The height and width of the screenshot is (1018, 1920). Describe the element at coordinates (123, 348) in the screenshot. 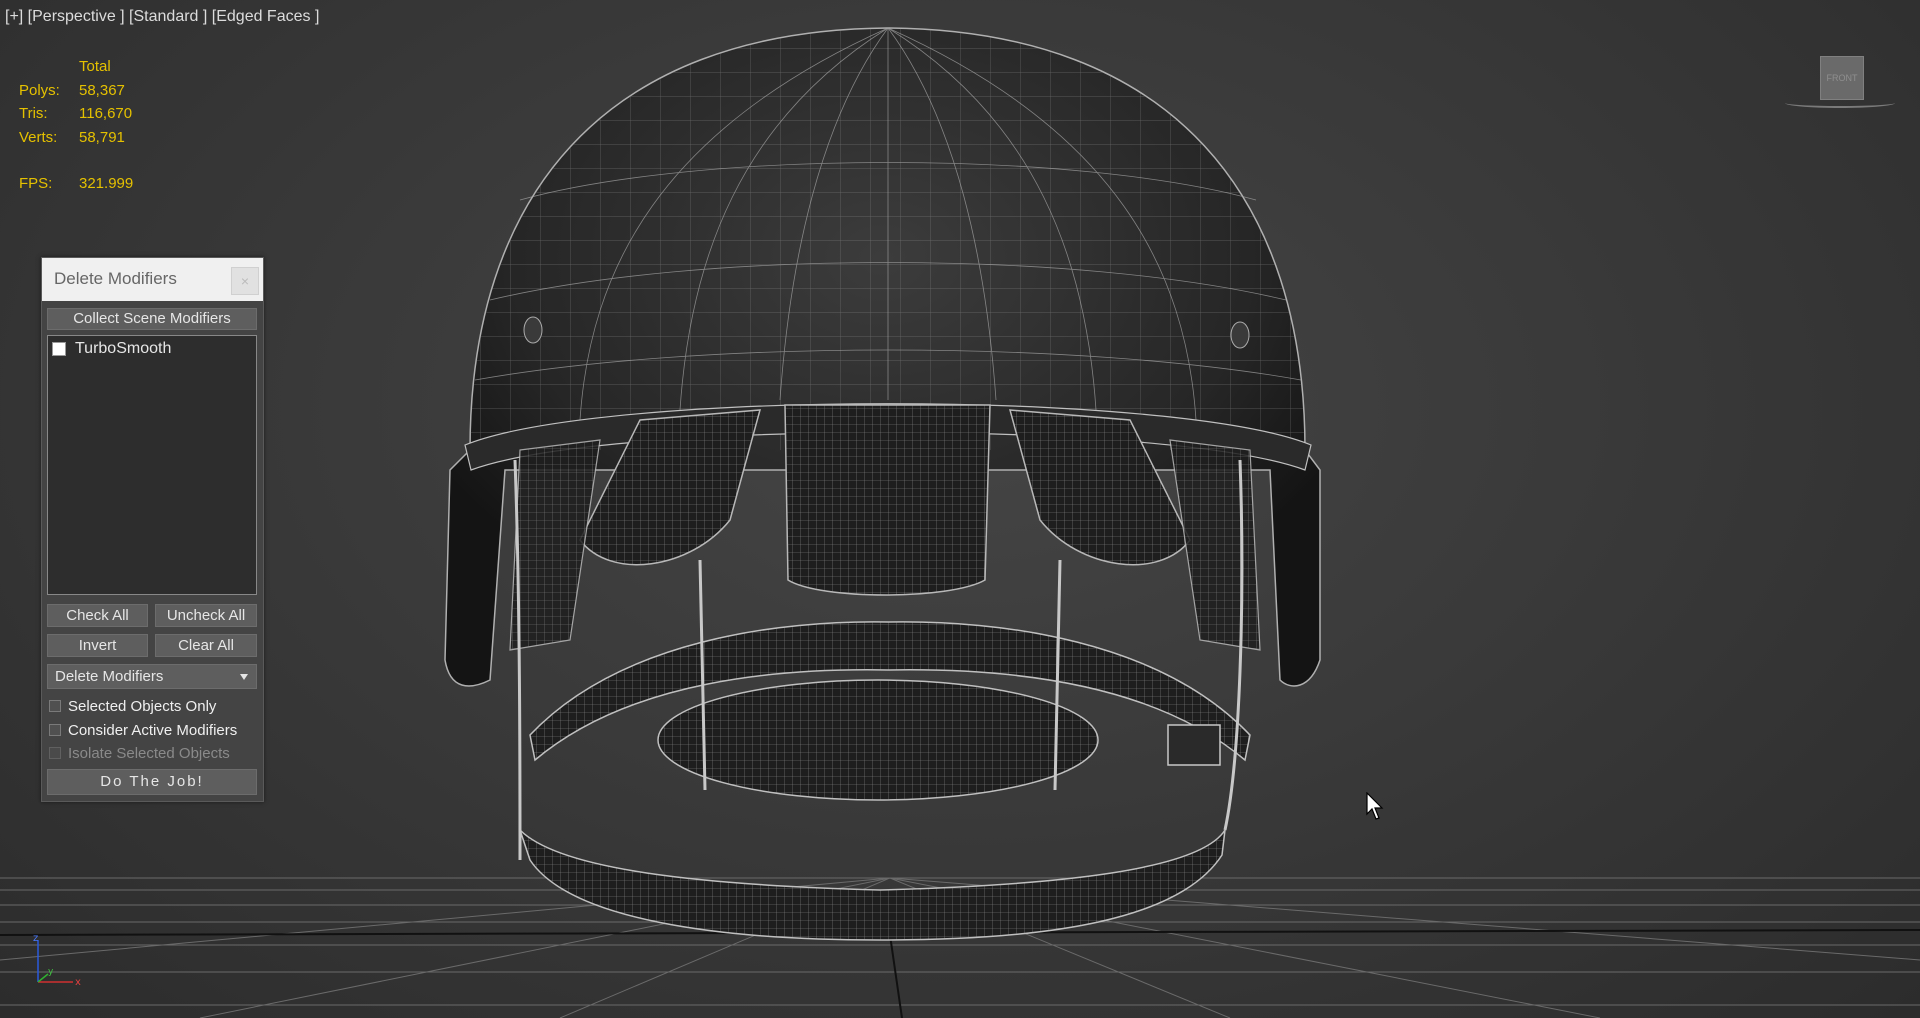

I see `modifier-label: TurboSmooth` at that location.